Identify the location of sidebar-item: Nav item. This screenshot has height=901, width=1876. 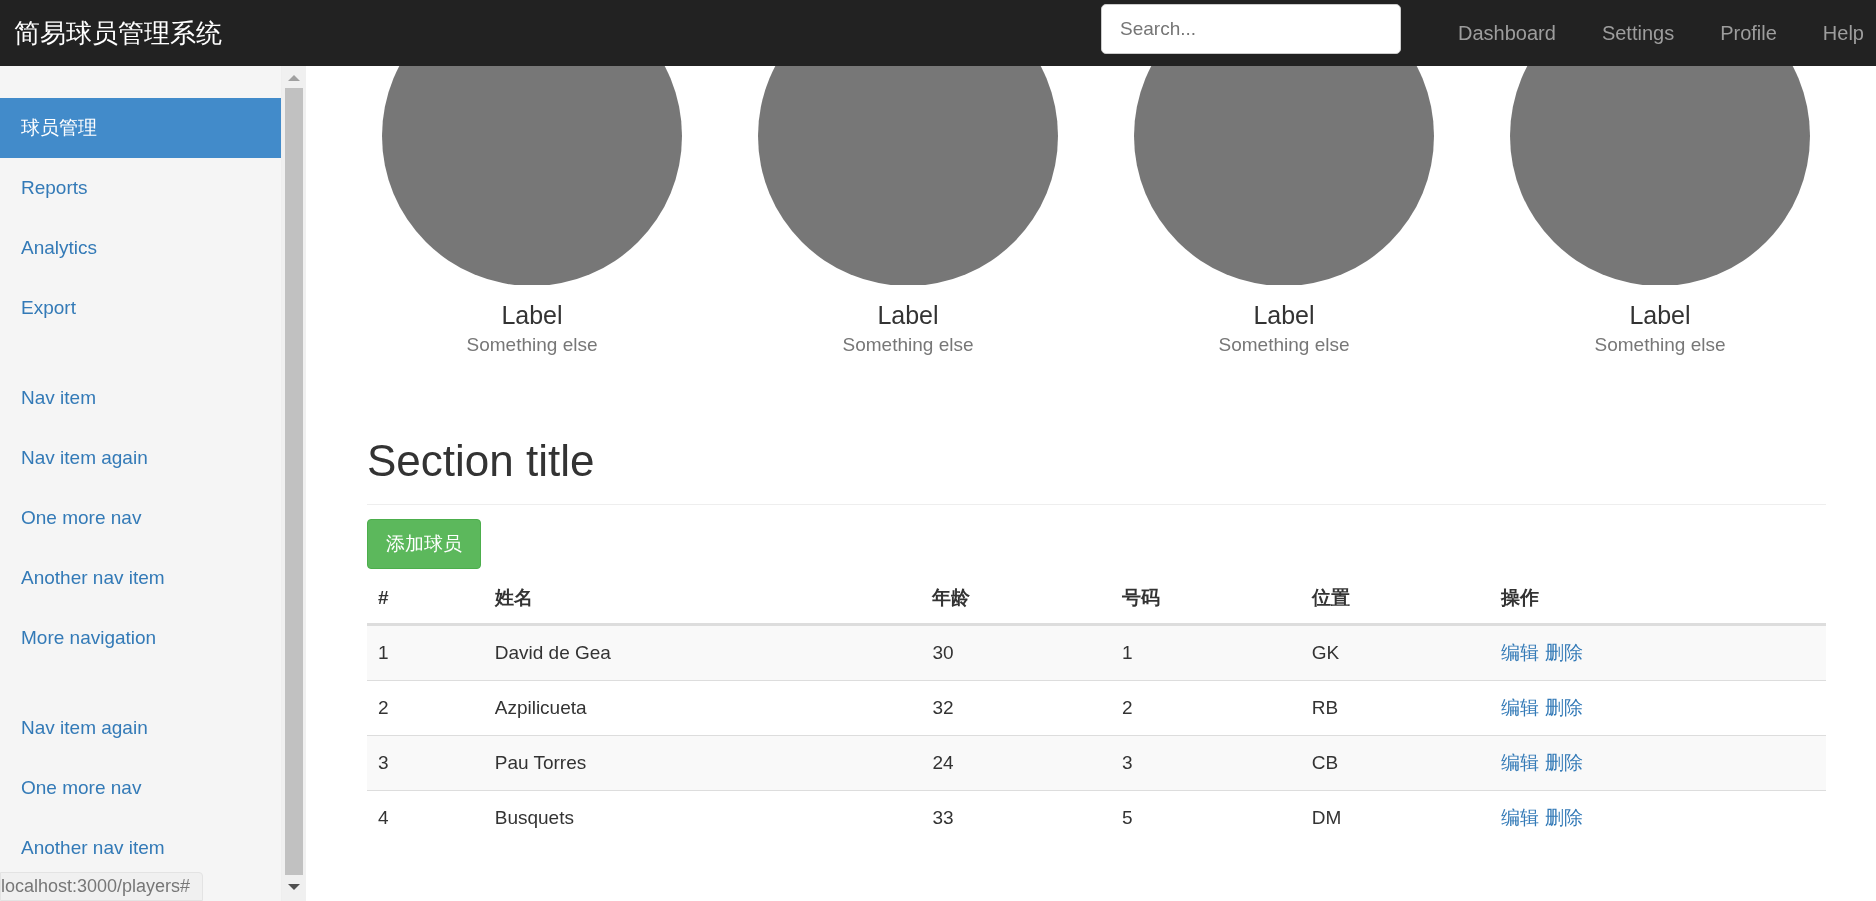
(140, 398).